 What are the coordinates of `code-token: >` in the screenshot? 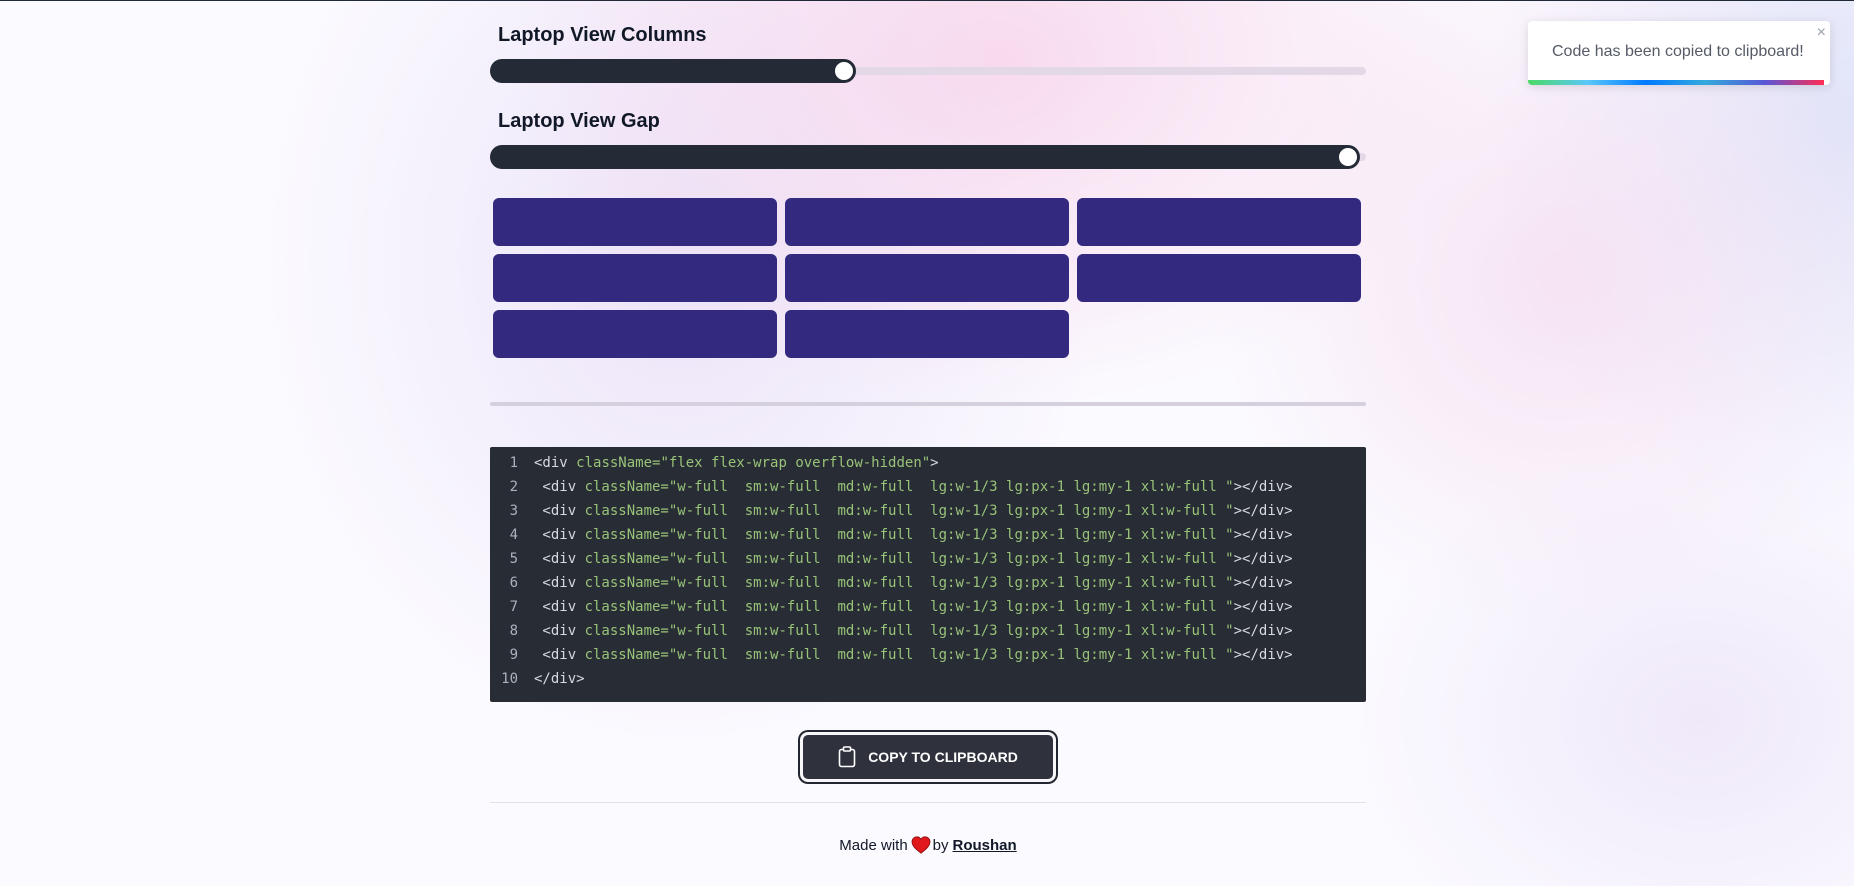 It's located at (934, 463).